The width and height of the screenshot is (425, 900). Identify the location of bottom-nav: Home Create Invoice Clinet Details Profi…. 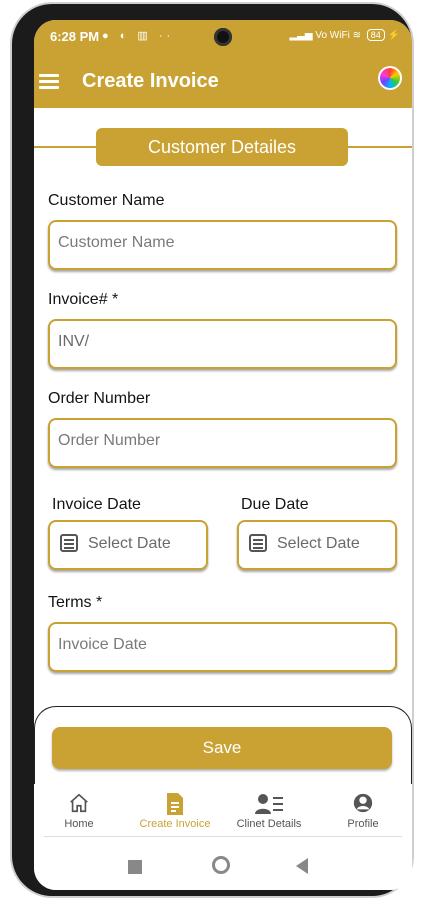
(223, 812).